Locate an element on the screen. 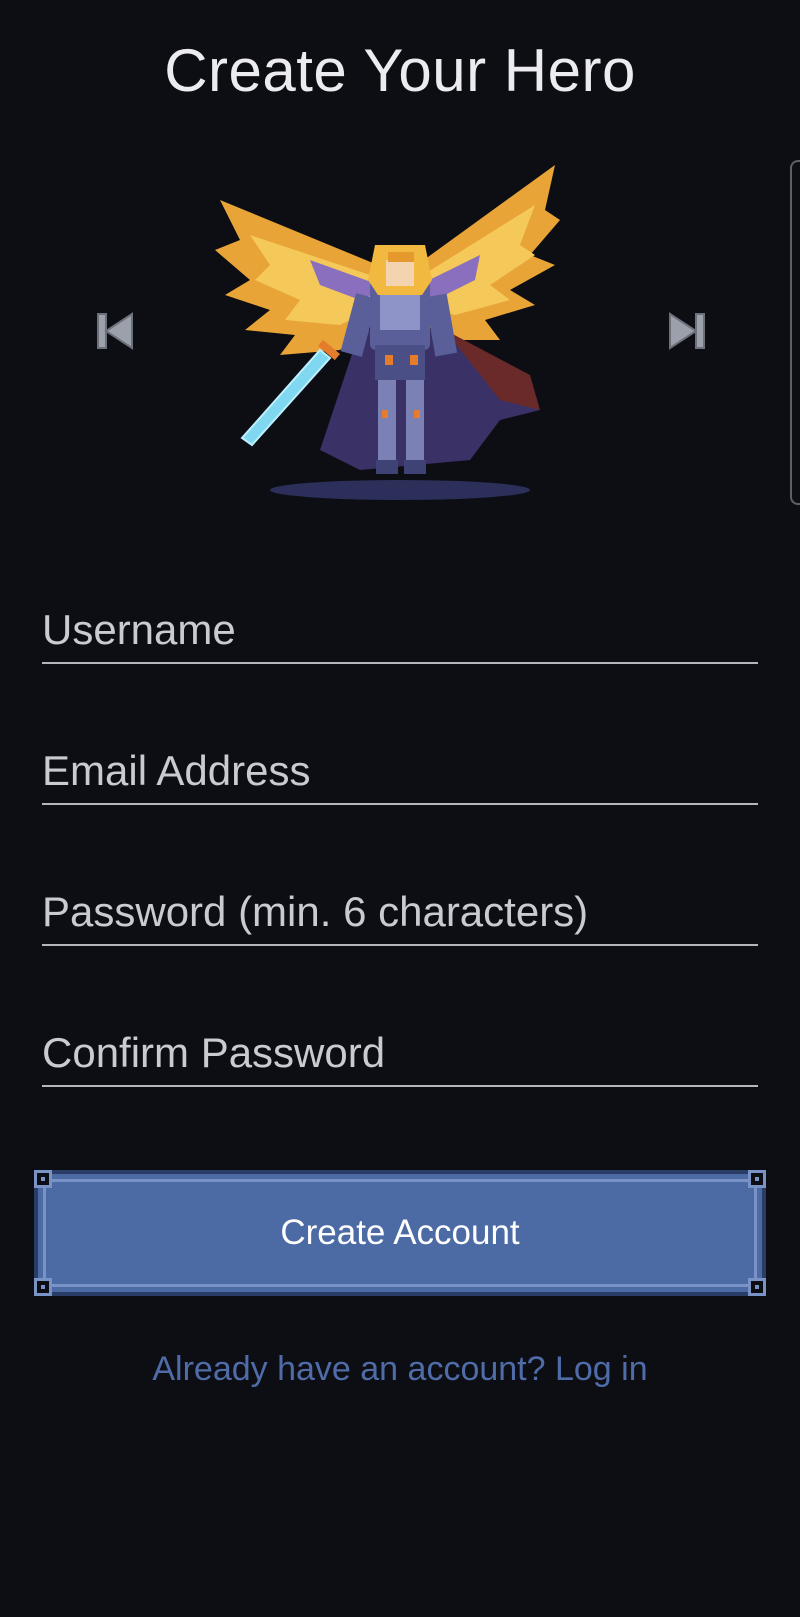  password-input is located at coordinates (400, 912).